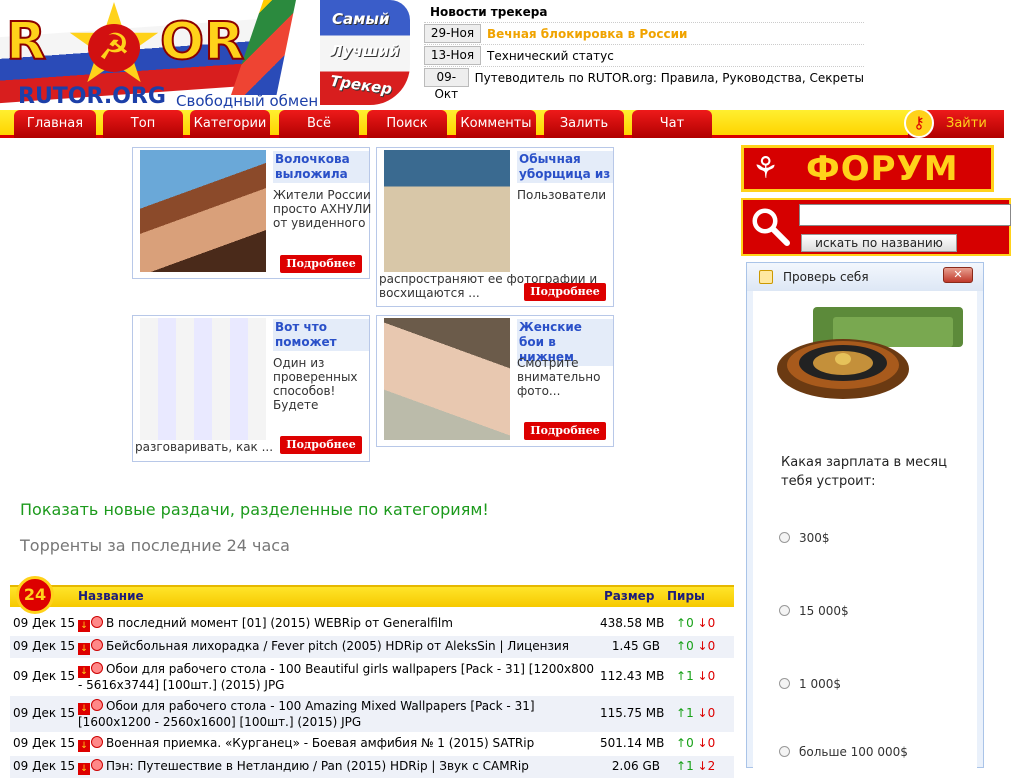 Image resolution: width=1024 pixels, height=779 pixels. What do you see at coordinates (632, 713) in the screenshot?
I see `row-size: 115.75 MB` at bounding box center [632, 713].